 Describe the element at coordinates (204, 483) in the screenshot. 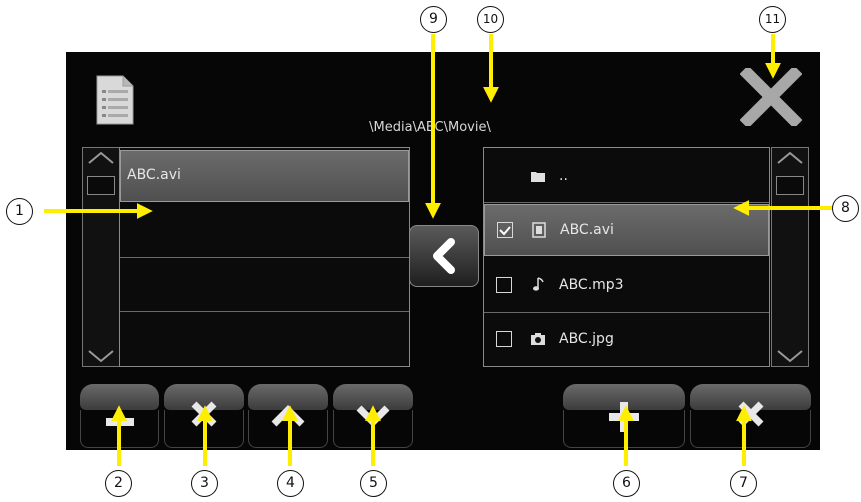

I see `callout-3: 3` at that location.